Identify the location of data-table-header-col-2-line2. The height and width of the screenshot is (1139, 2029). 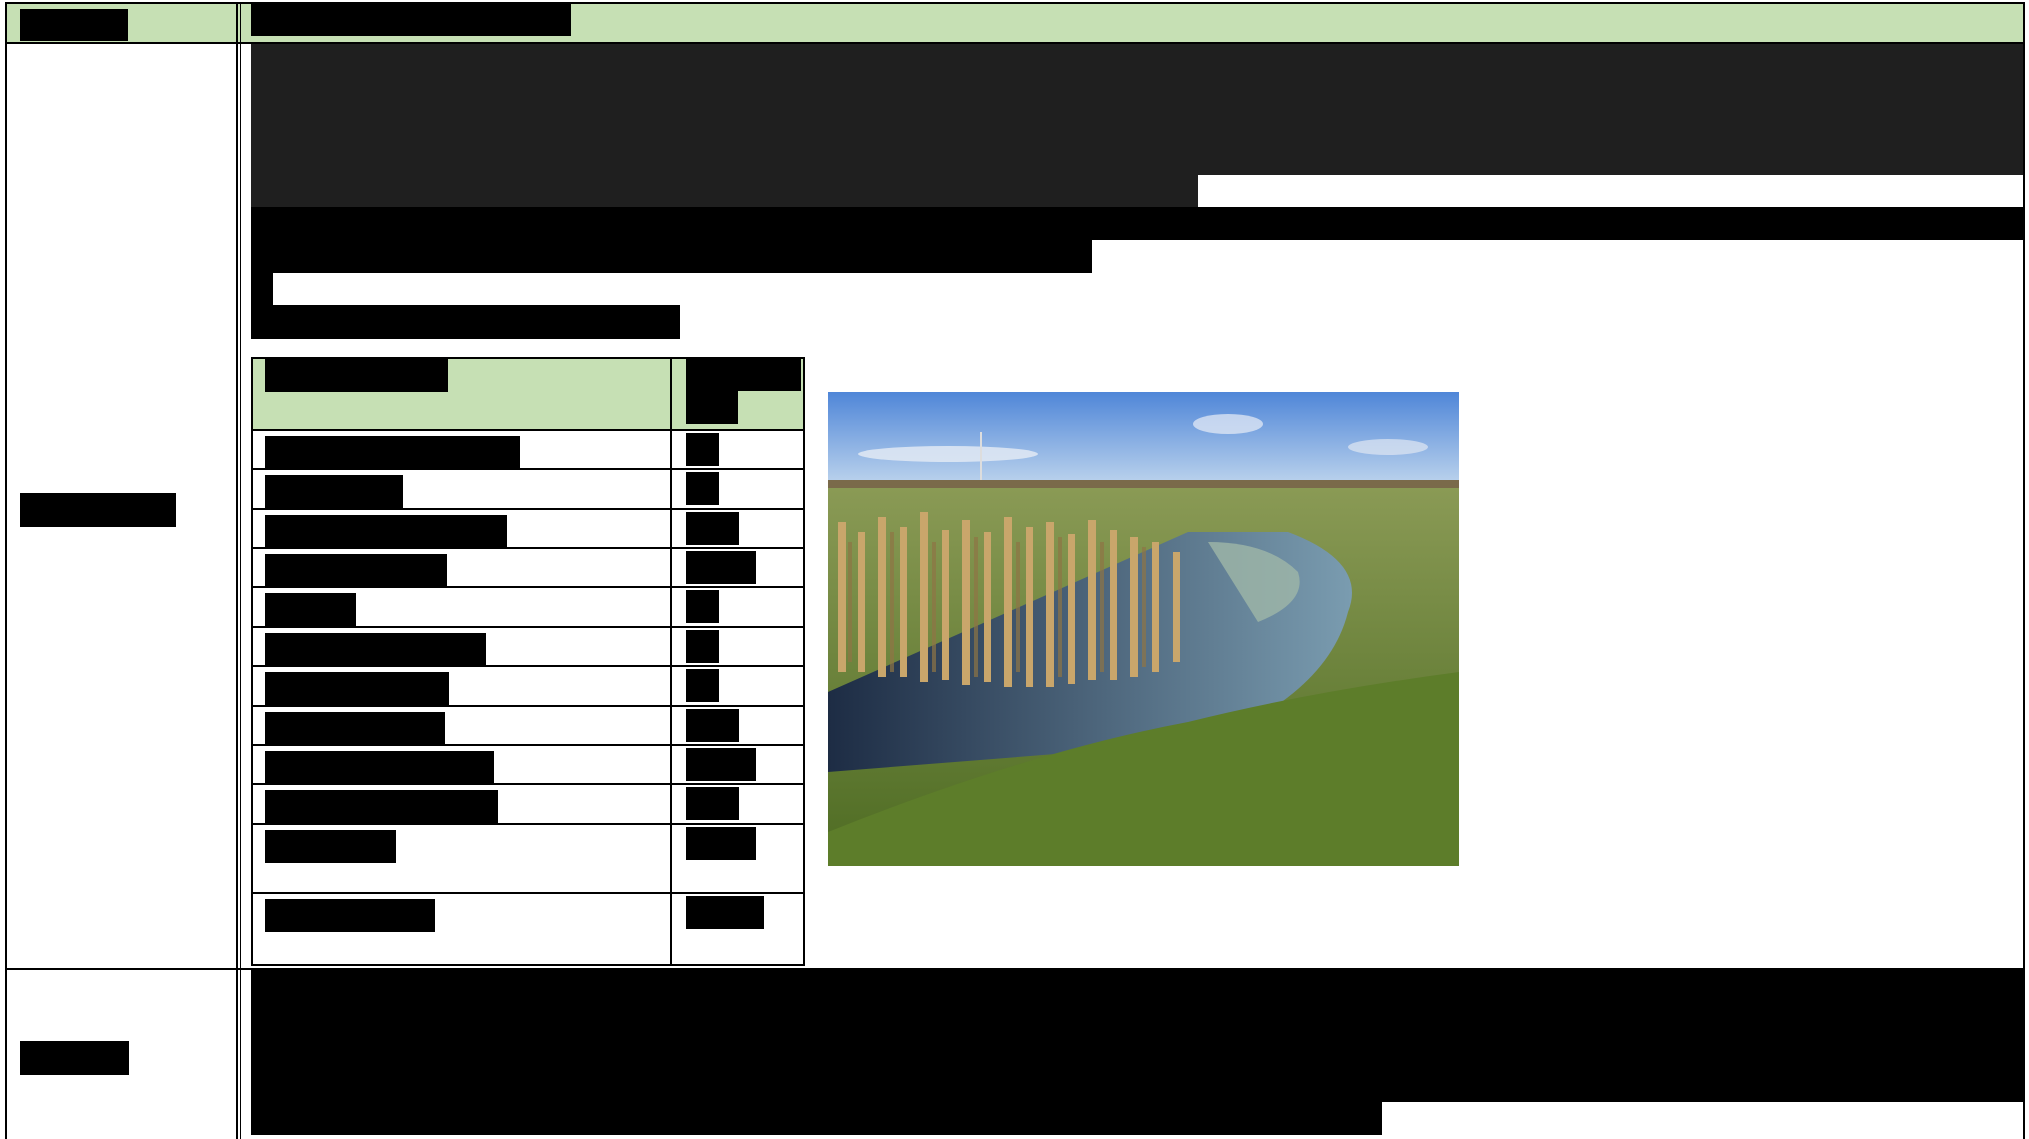
(712, 407).